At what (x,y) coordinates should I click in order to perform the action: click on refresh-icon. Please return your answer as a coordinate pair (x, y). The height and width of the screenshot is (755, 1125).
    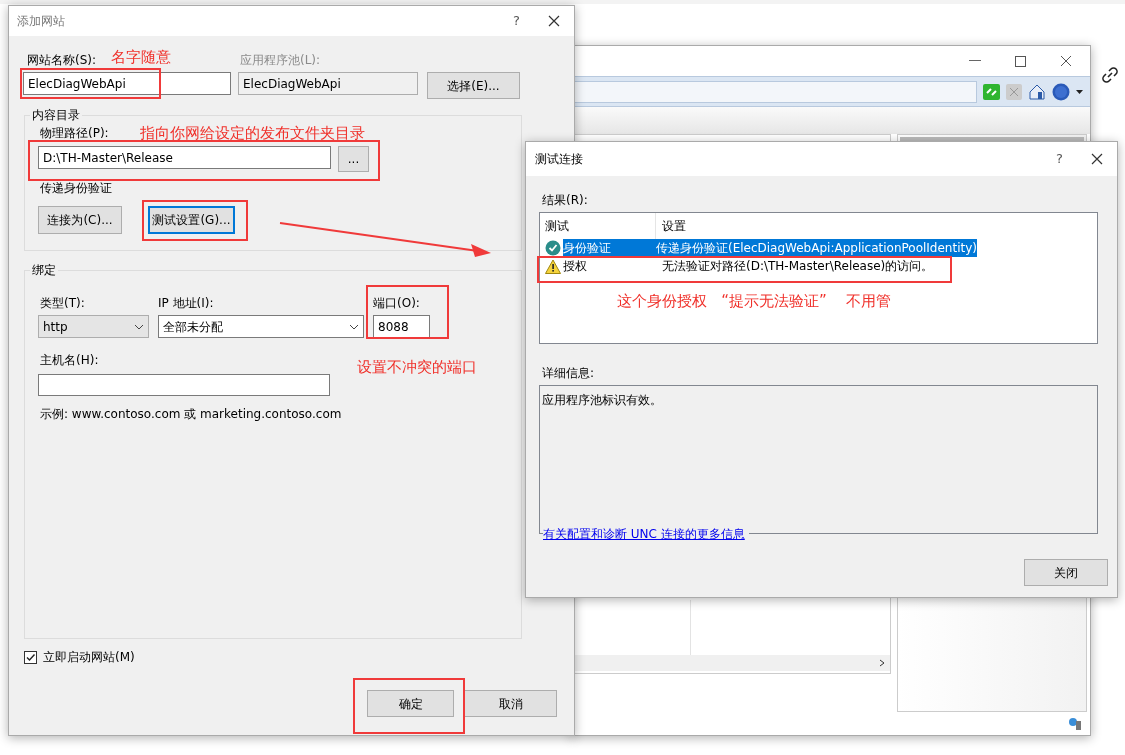
    Looking at the image, I should click on (991, 91).